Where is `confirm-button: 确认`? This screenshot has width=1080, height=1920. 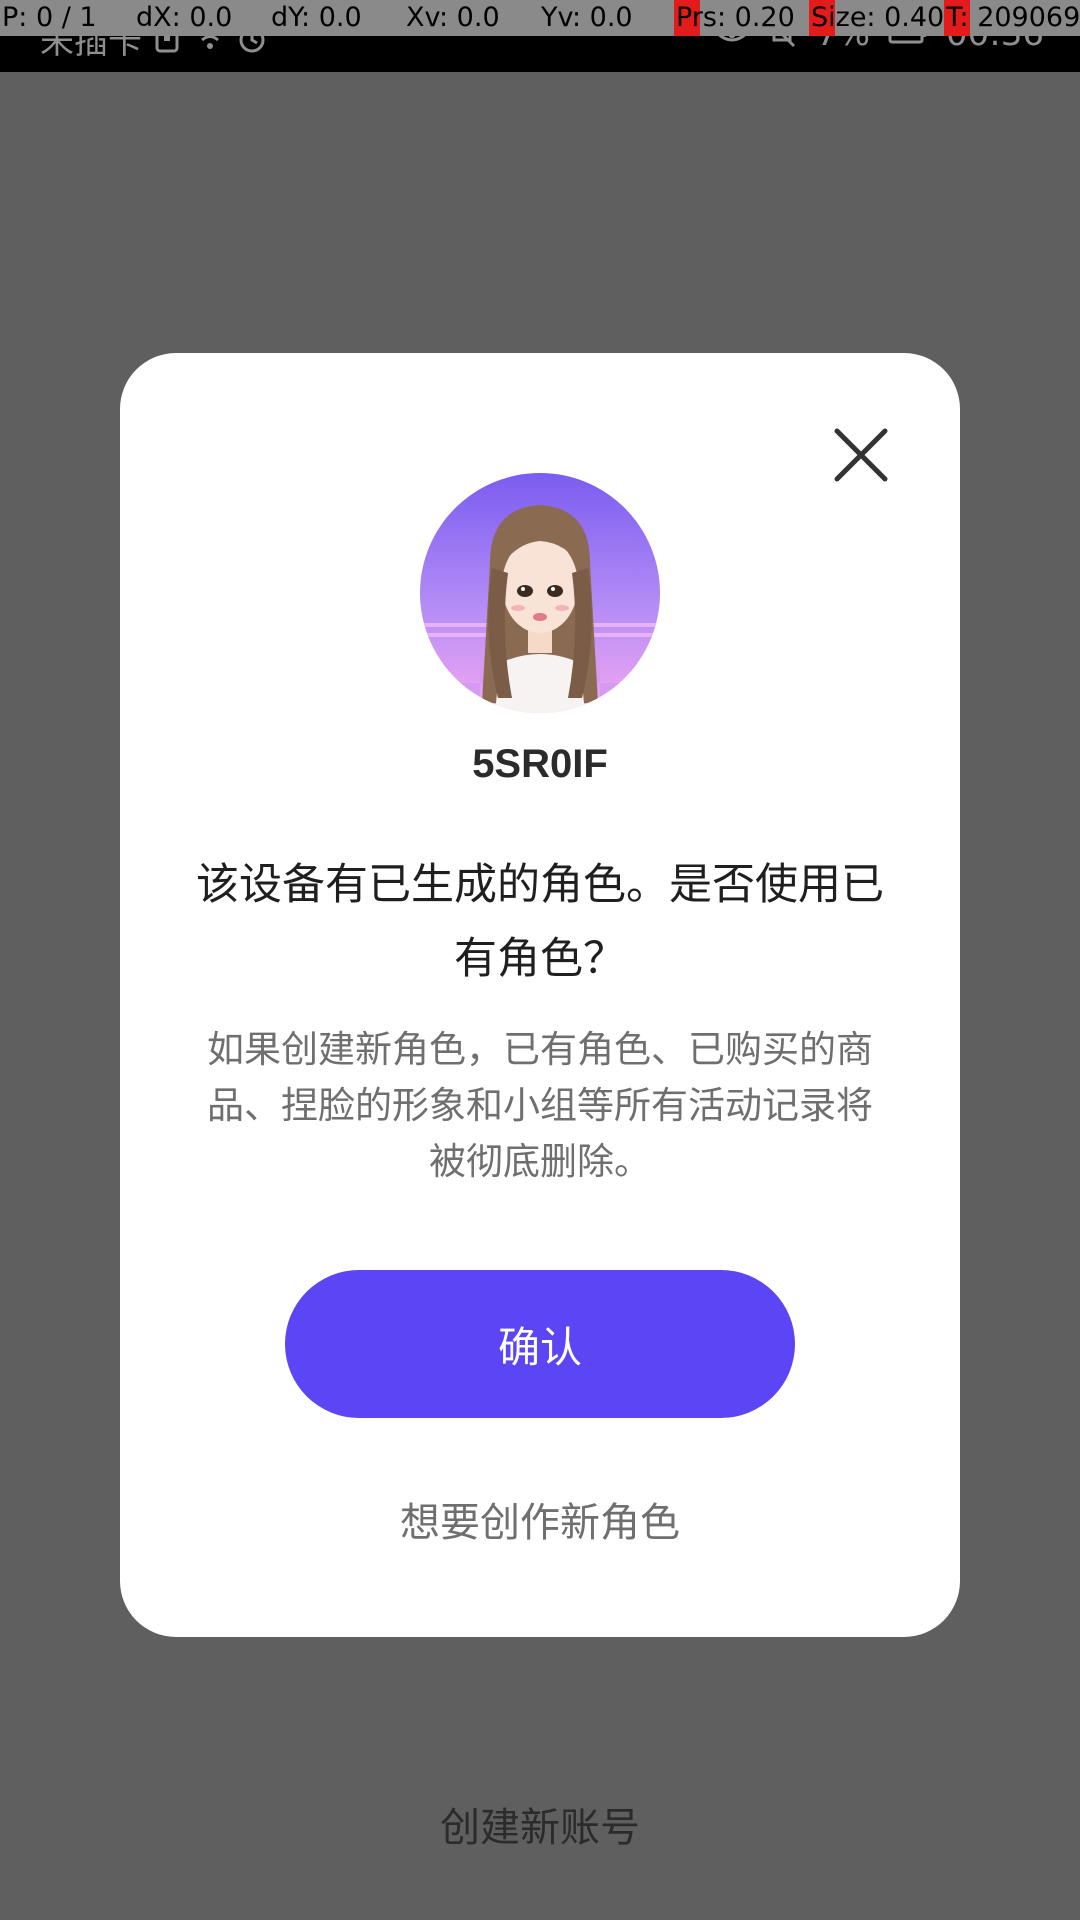
confirm-button: 确认 is located at coordinates (540, 1344).